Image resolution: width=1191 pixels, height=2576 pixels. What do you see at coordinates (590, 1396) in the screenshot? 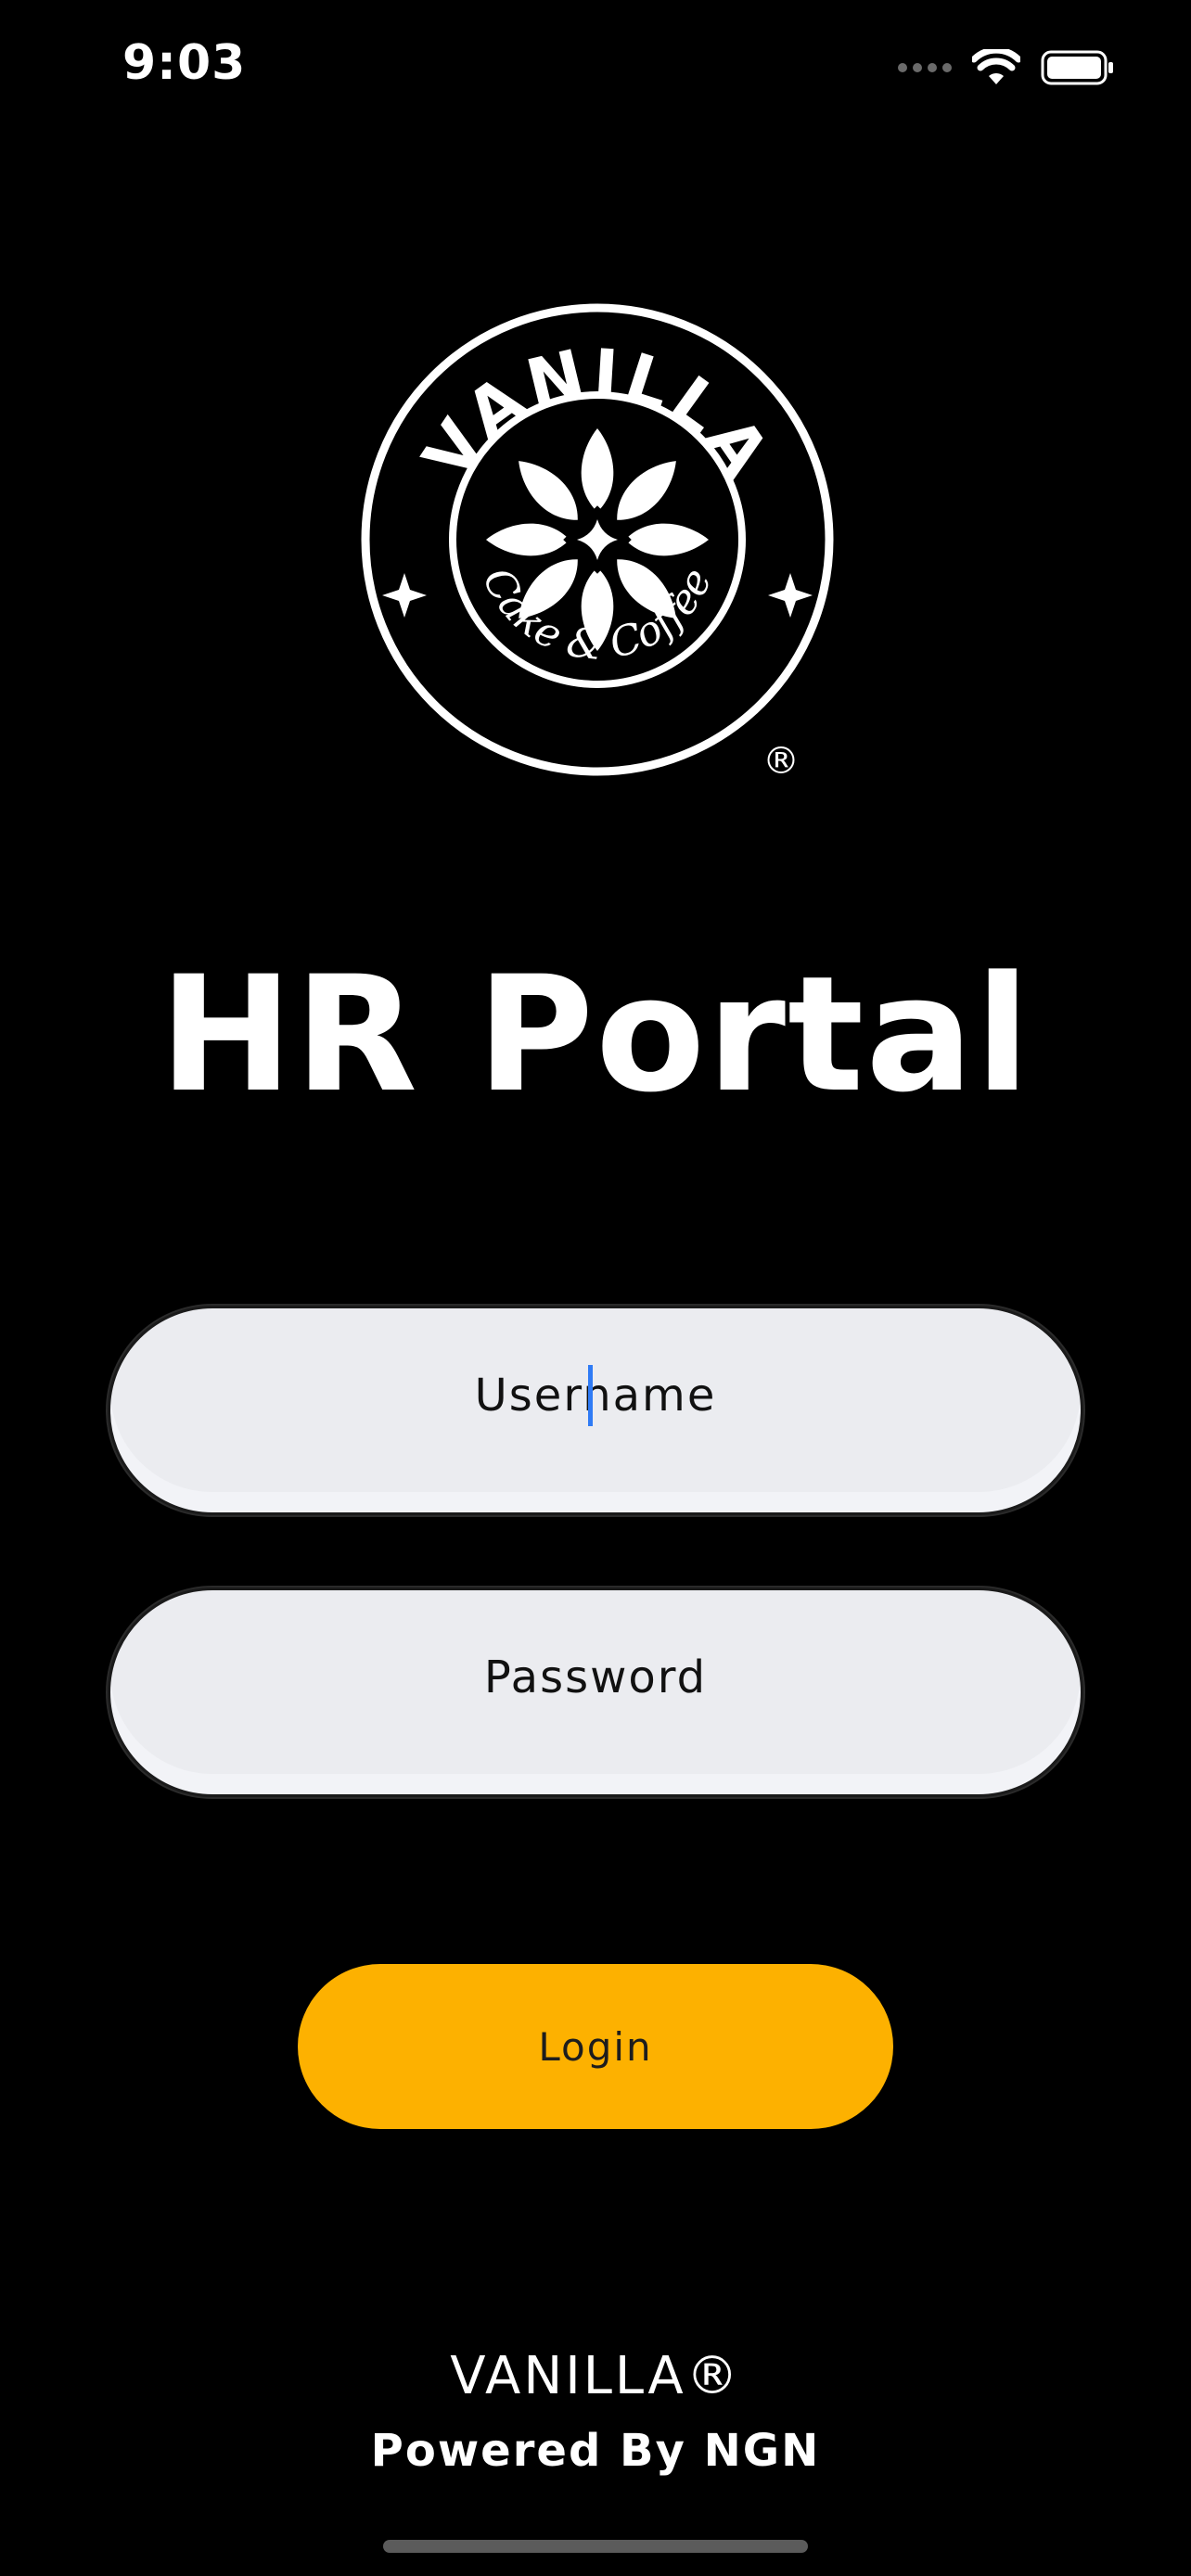
I see `text-caret` at bounding box center [590, 1396].